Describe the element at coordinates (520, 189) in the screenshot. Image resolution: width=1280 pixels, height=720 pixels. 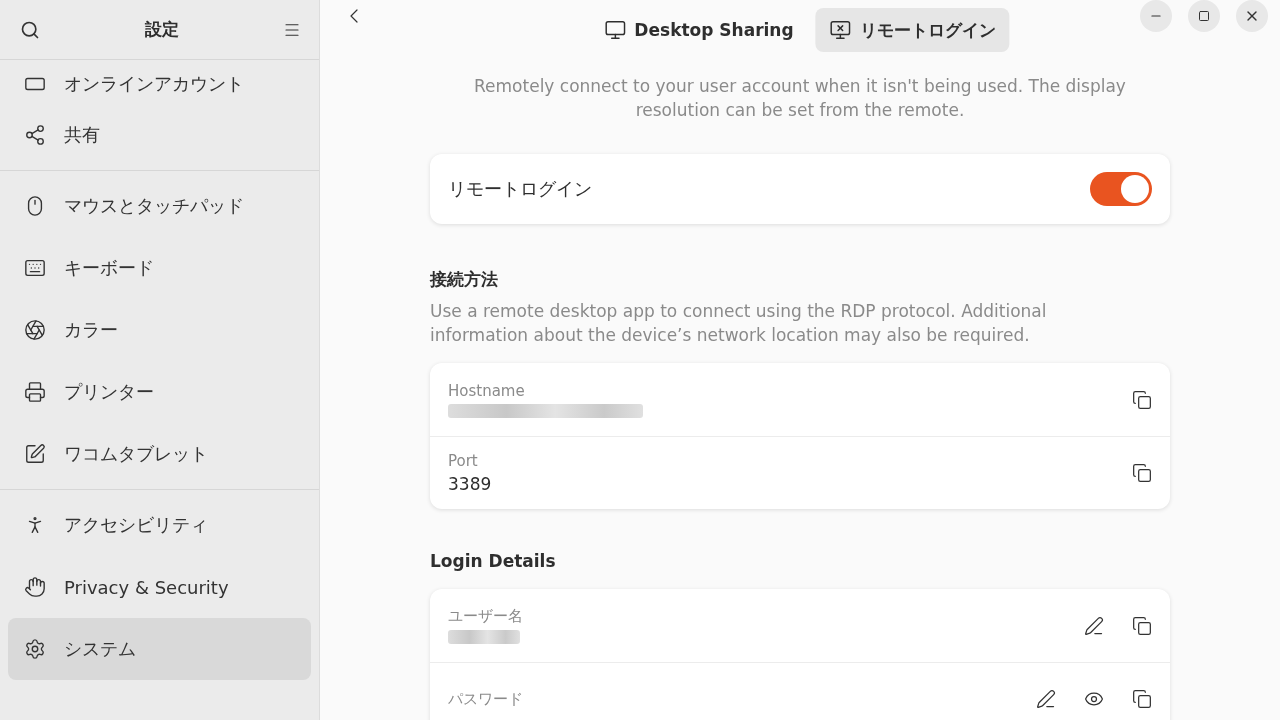
I see `toggle-label: リモートログイン` at that location.